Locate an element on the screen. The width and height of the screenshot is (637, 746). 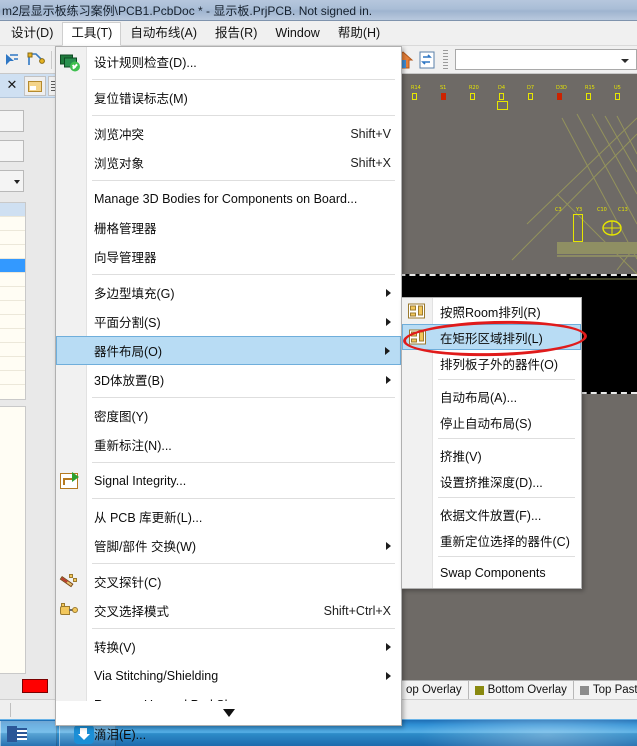
tools-menu-item-1: 复位错误标志(M) is located at coordinates (228, 97).